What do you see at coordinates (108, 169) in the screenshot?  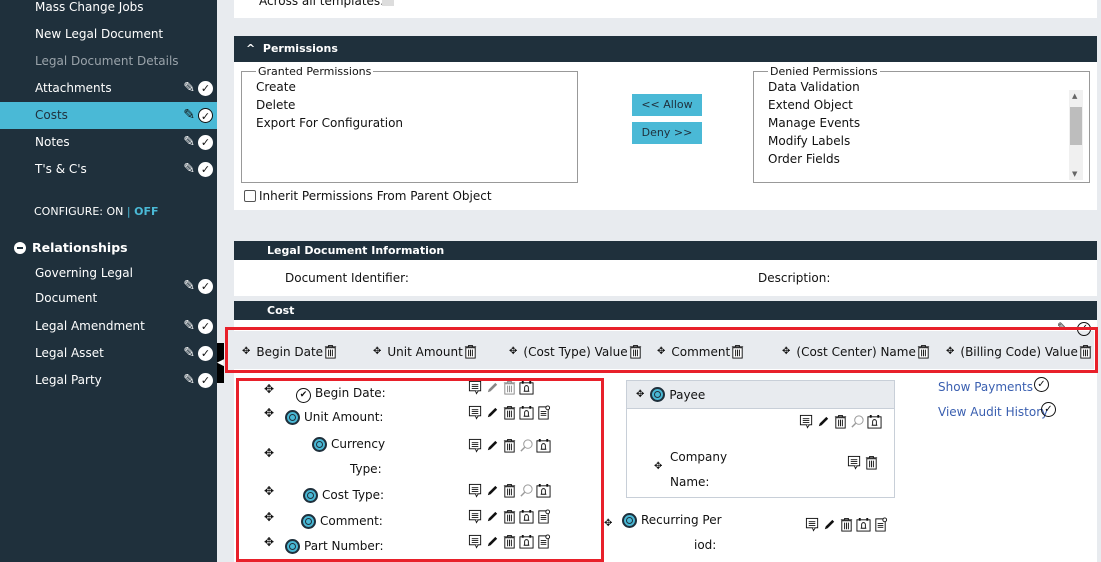 I see `sidebar-item-ts-cs: T's & C's ✎ ✓` at bounding box center [108, 169].